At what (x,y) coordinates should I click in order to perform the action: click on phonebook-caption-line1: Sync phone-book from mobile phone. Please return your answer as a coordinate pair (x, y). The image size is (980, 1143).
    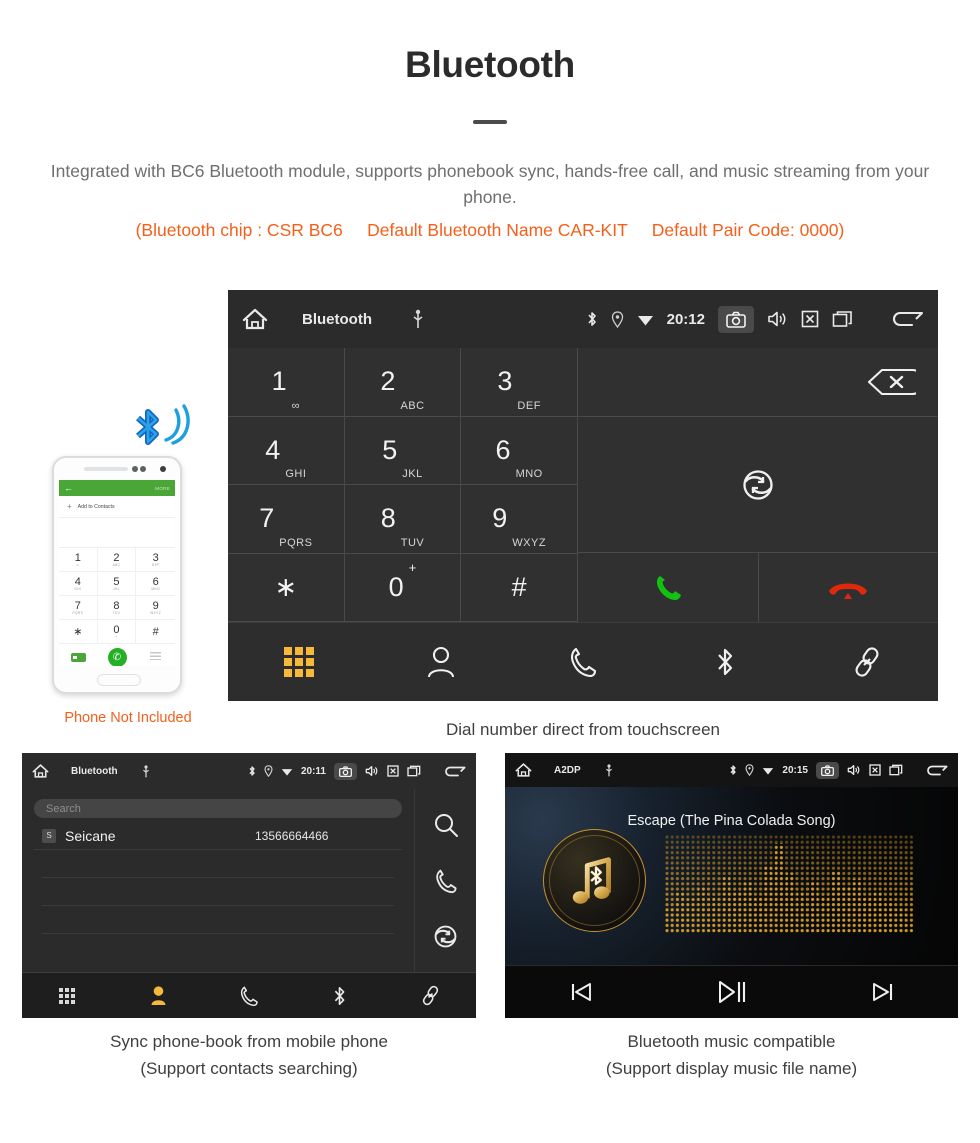
    Looking at the image, I should click on (249, 1041).